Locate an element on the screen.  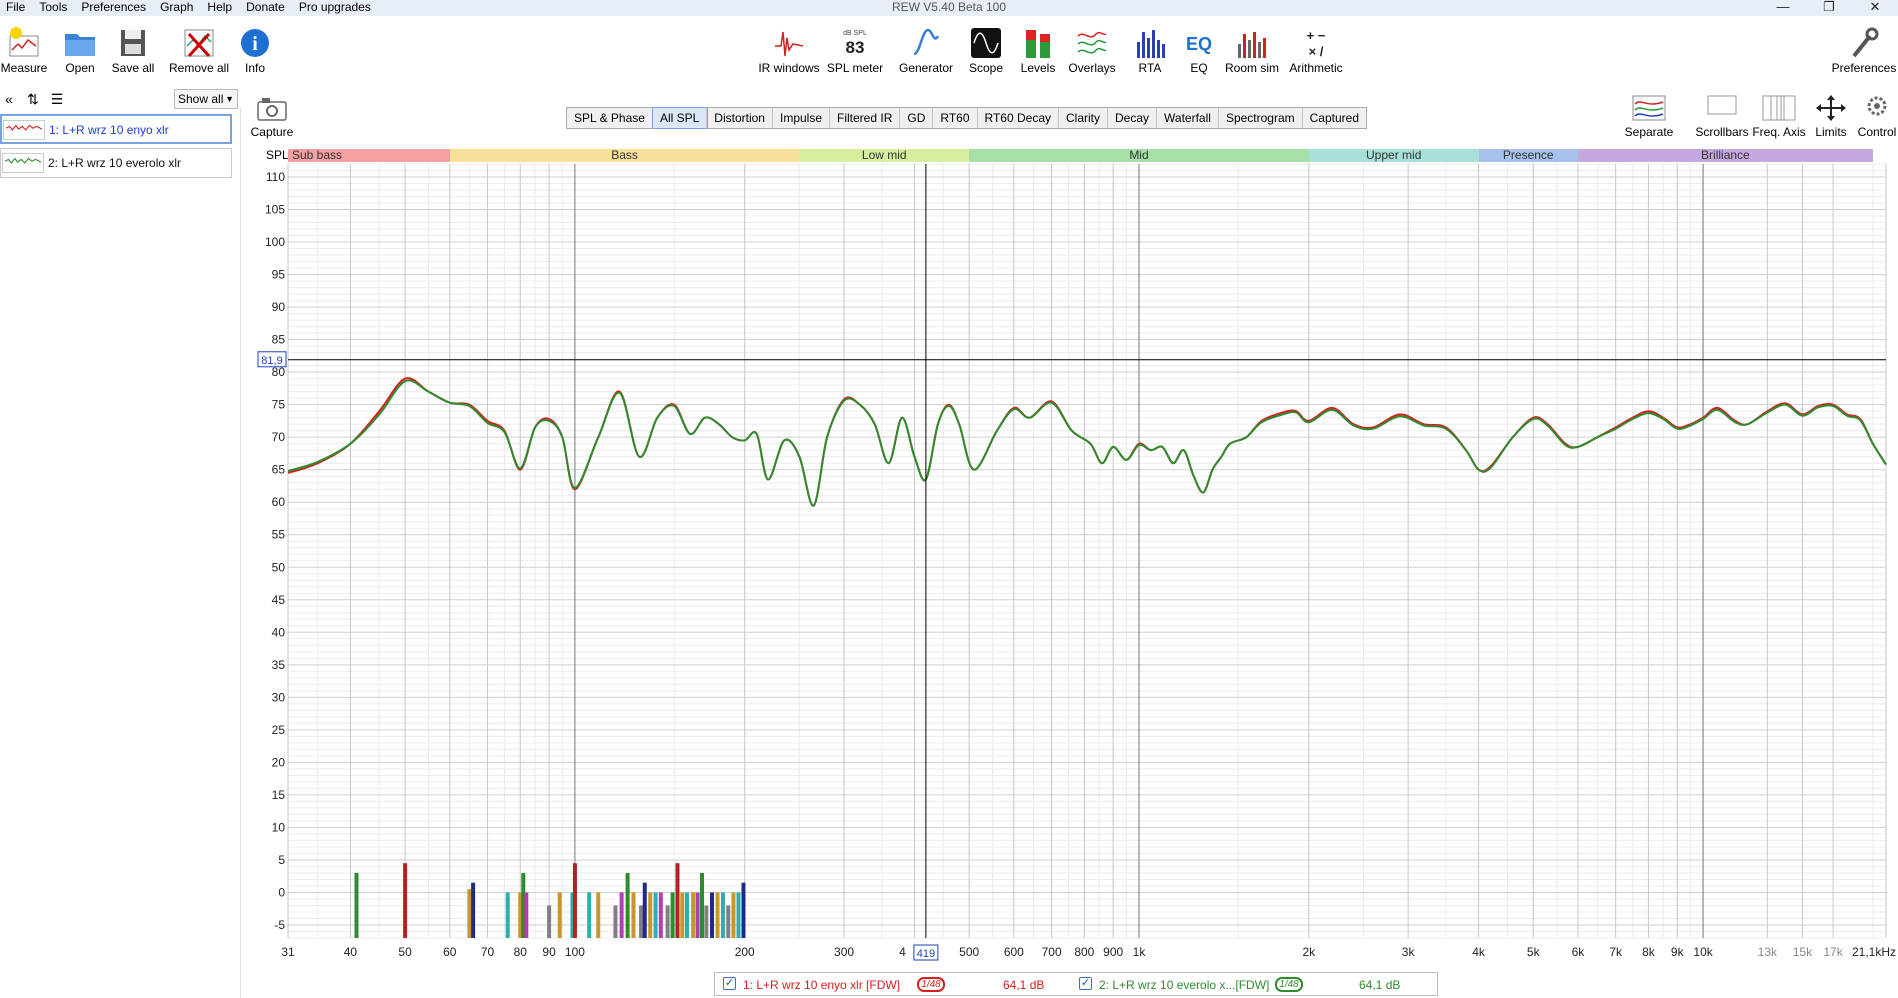
y-tick-label: -5 is located at coordinates (279, 925).